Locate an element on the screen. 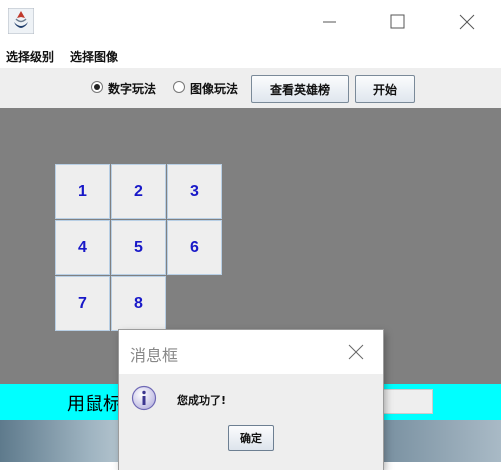 This screenshot has height=470, width=501. radio-number-mode-label: 数字玩法 is located at coordinates (132, 88).